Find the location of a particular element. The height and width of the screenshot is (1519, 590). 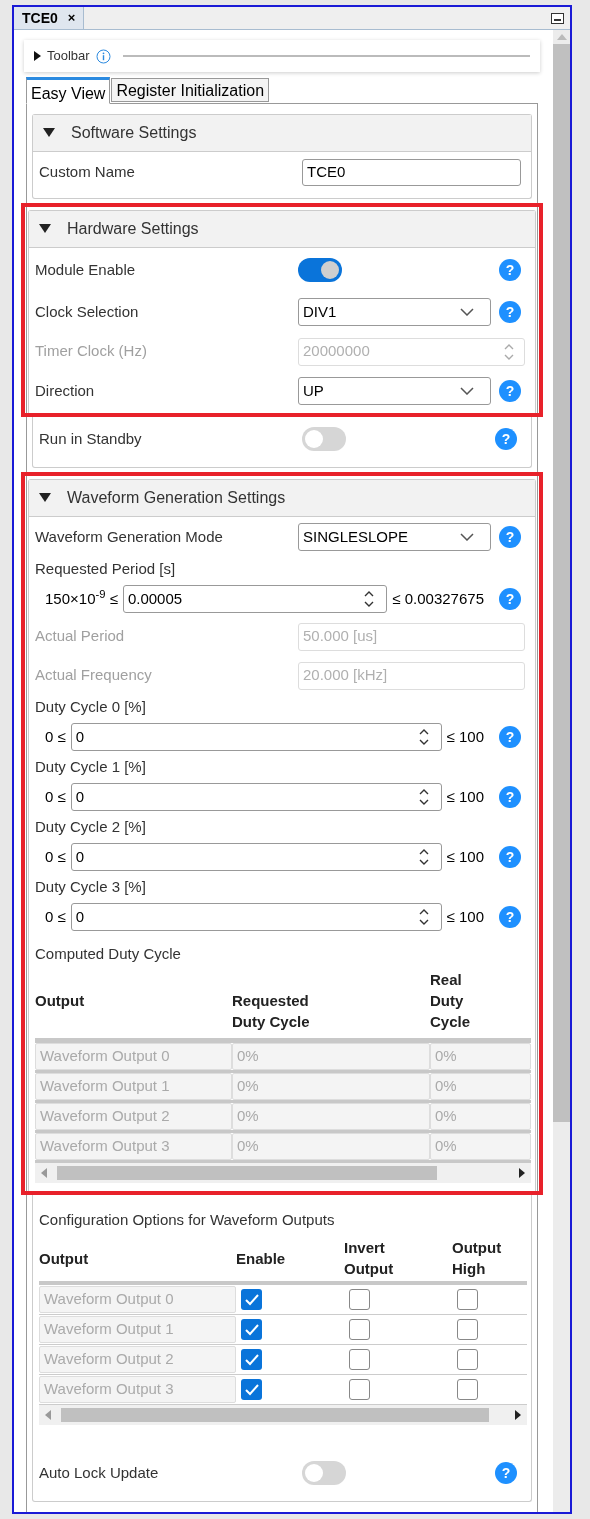

section-header: Waveform Generation Settings is located at coordinates (282, 498).